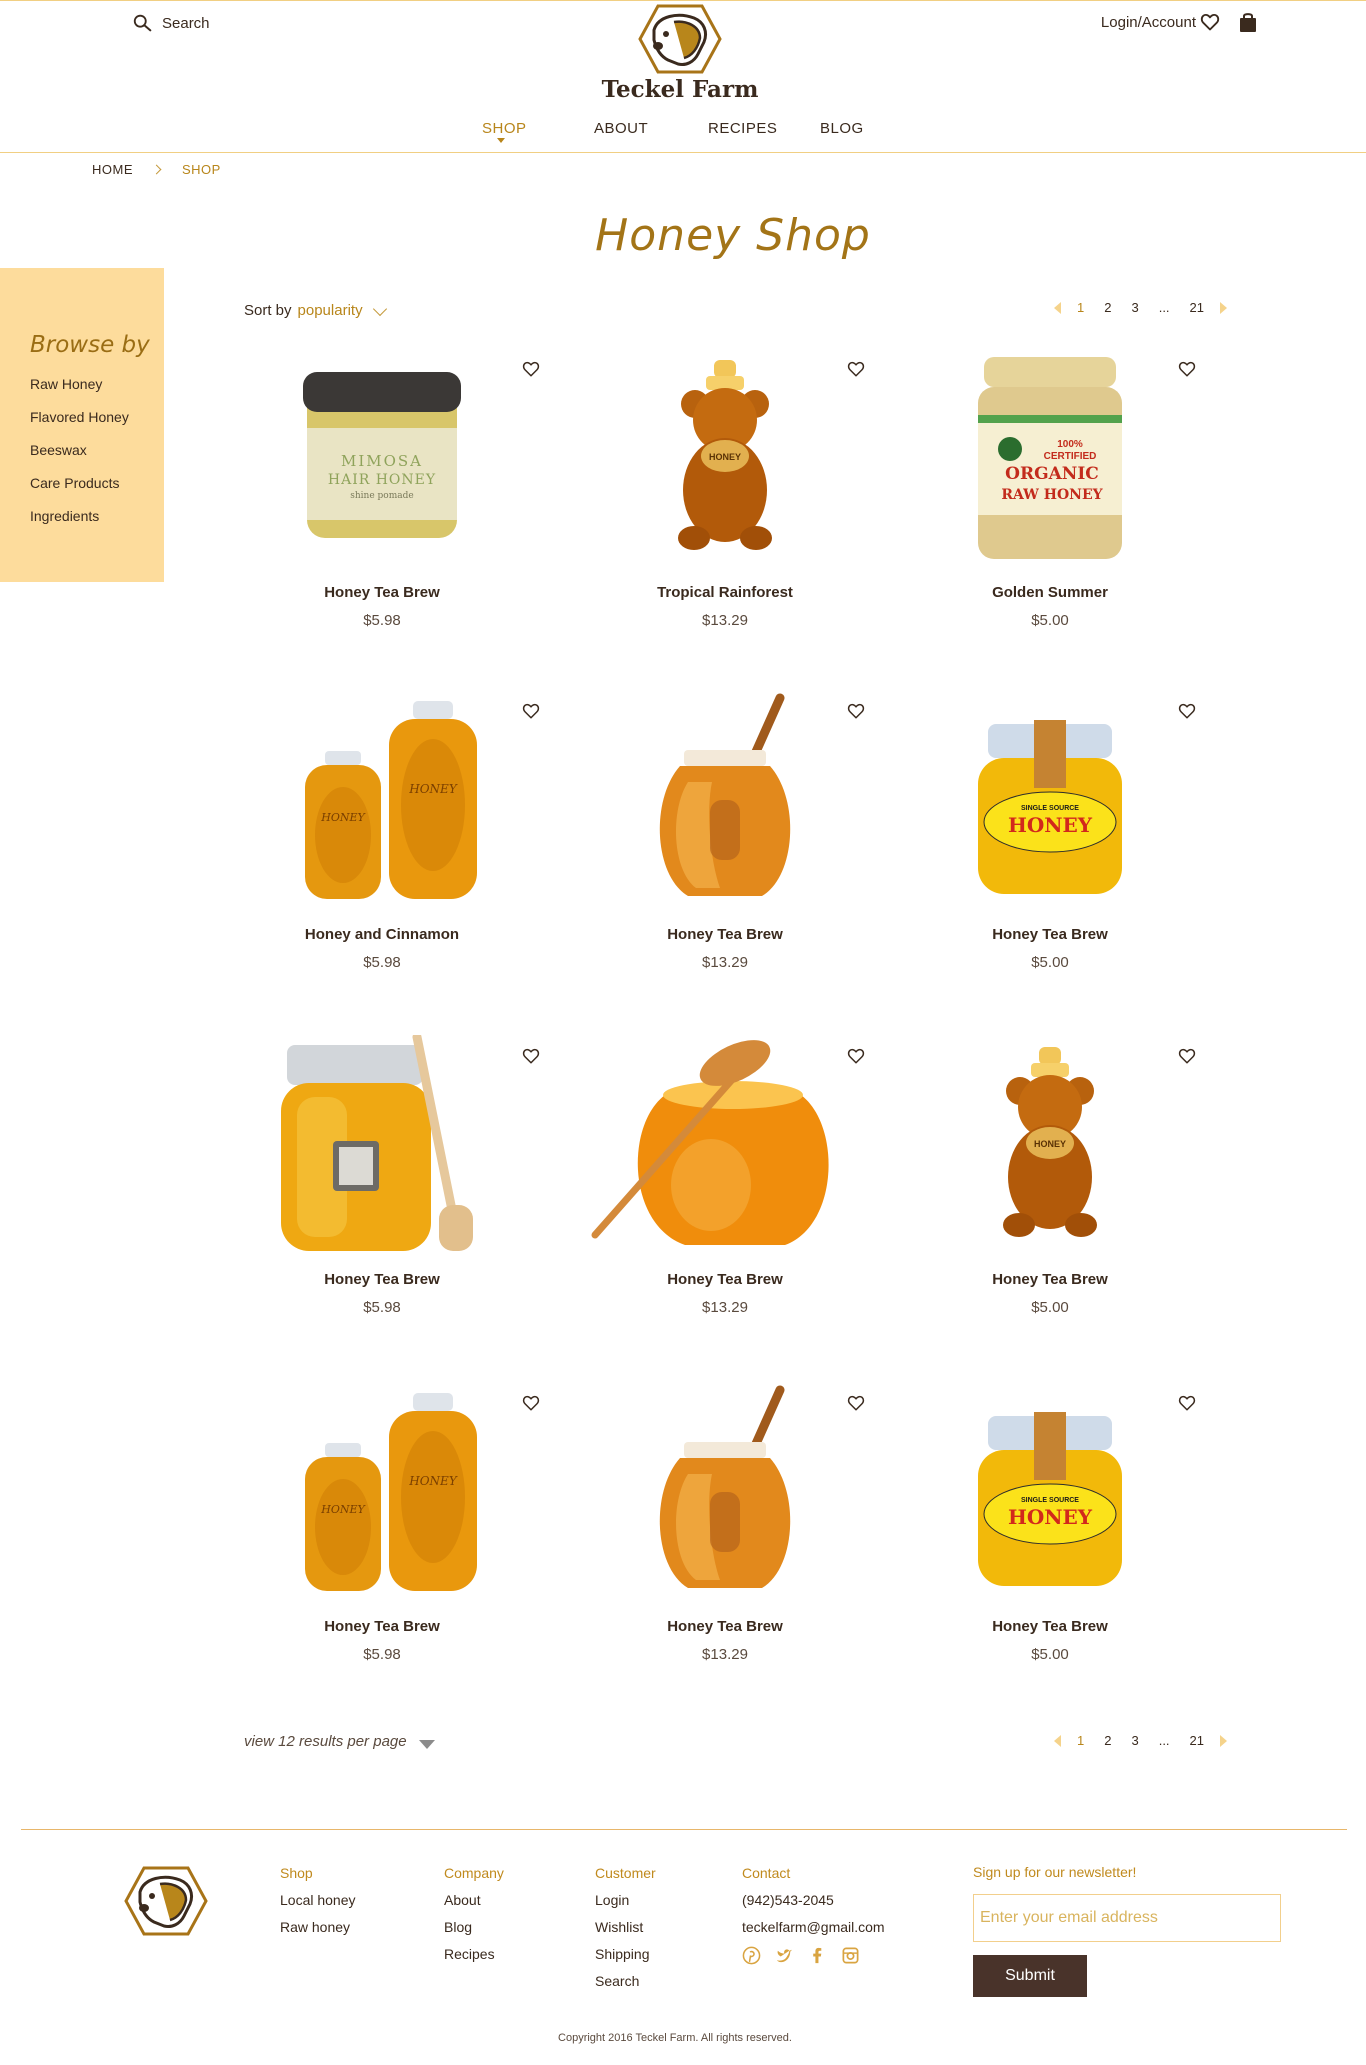 This screenshot has width=1366, height=2065. Describe the element at coordinates (339, 1741) in the screenshot. I see `results-per-page-select: view 12 results per page` at that location.